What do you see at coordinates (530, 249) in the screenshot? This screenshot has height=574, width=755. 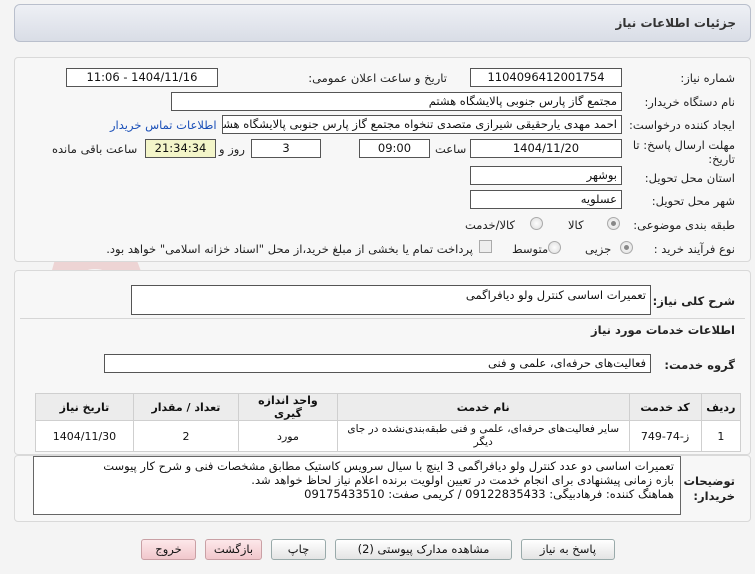 I see `process-option-medium: متوسط` at bounding box center [530, 249].